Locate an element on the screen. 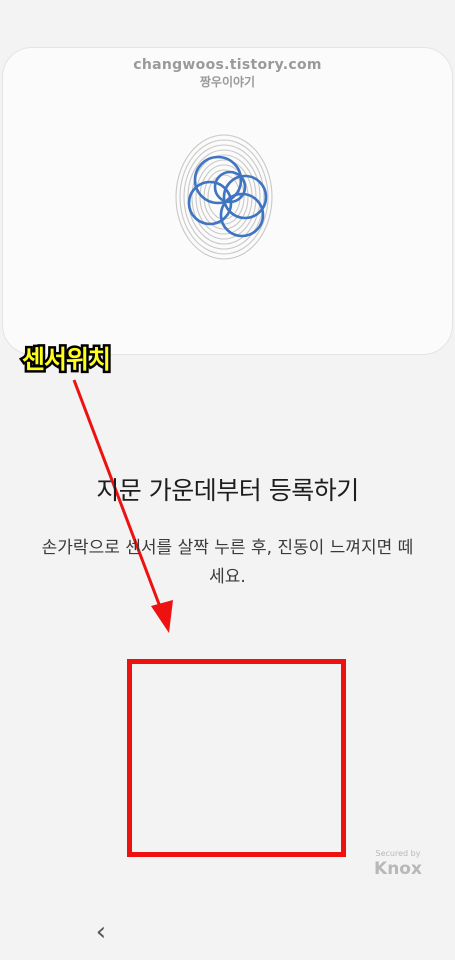  page-title: 지문 가운데부터 등록하기 is located at coordinates (227, 490).